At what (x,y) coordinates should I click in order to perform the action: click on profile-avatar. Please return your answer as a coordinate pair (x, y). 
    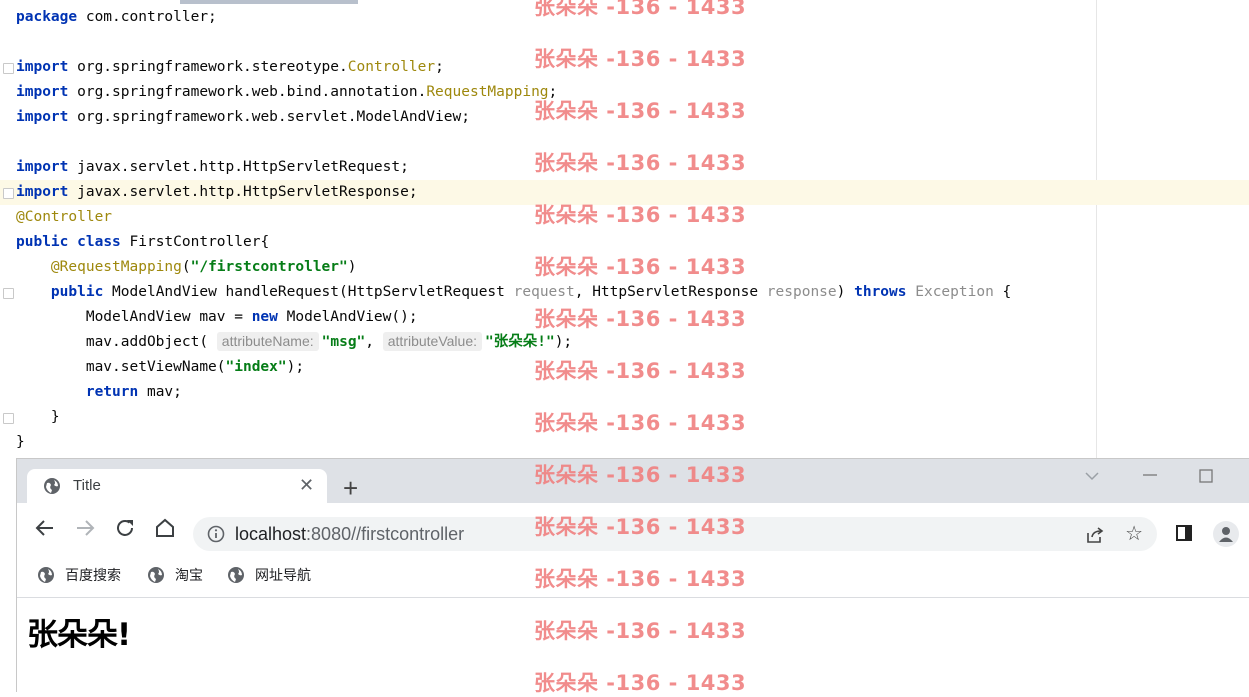
    Looking at the image, I should click on (1226, 534).